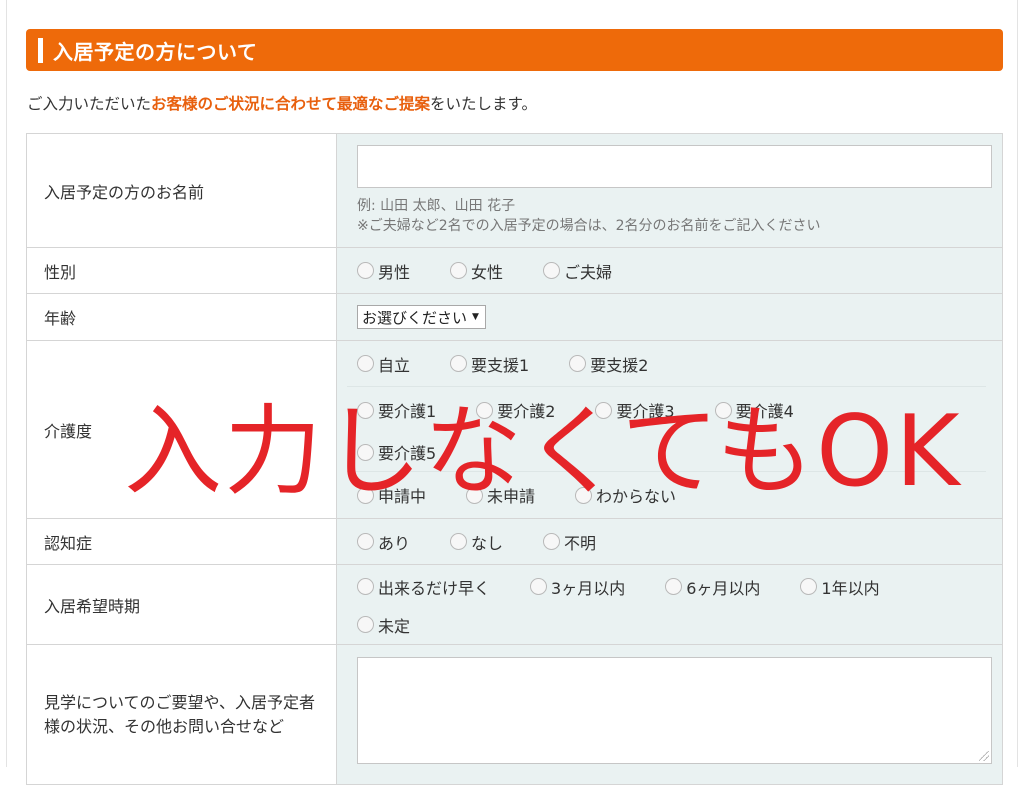  What do you see at coordinates (181, 541) in the screenshot?
I see `dementia-label: 認知症` at bounding box center [181, 541].